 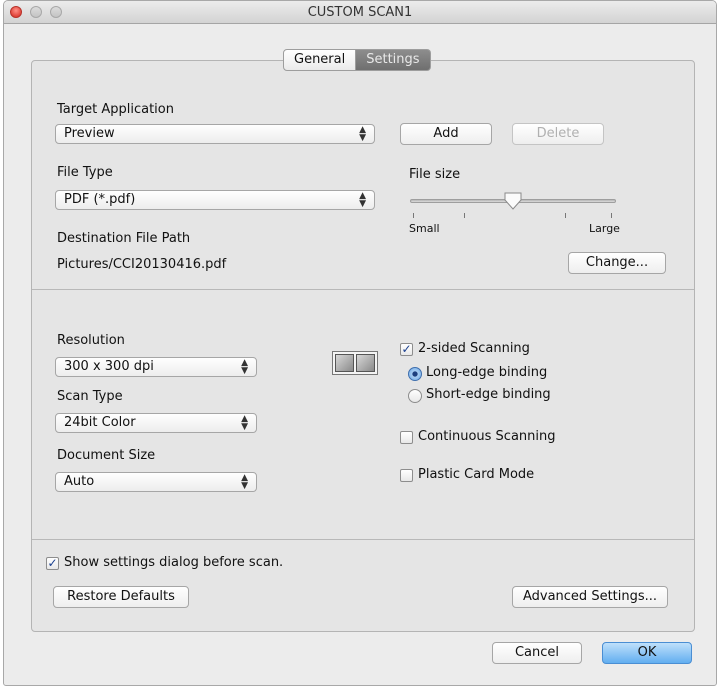 What do you see at coordinates (156, 482) in the screenshot?
I see `document-size-select: Auto ▲ ▼` at bounding box center [156, 482].